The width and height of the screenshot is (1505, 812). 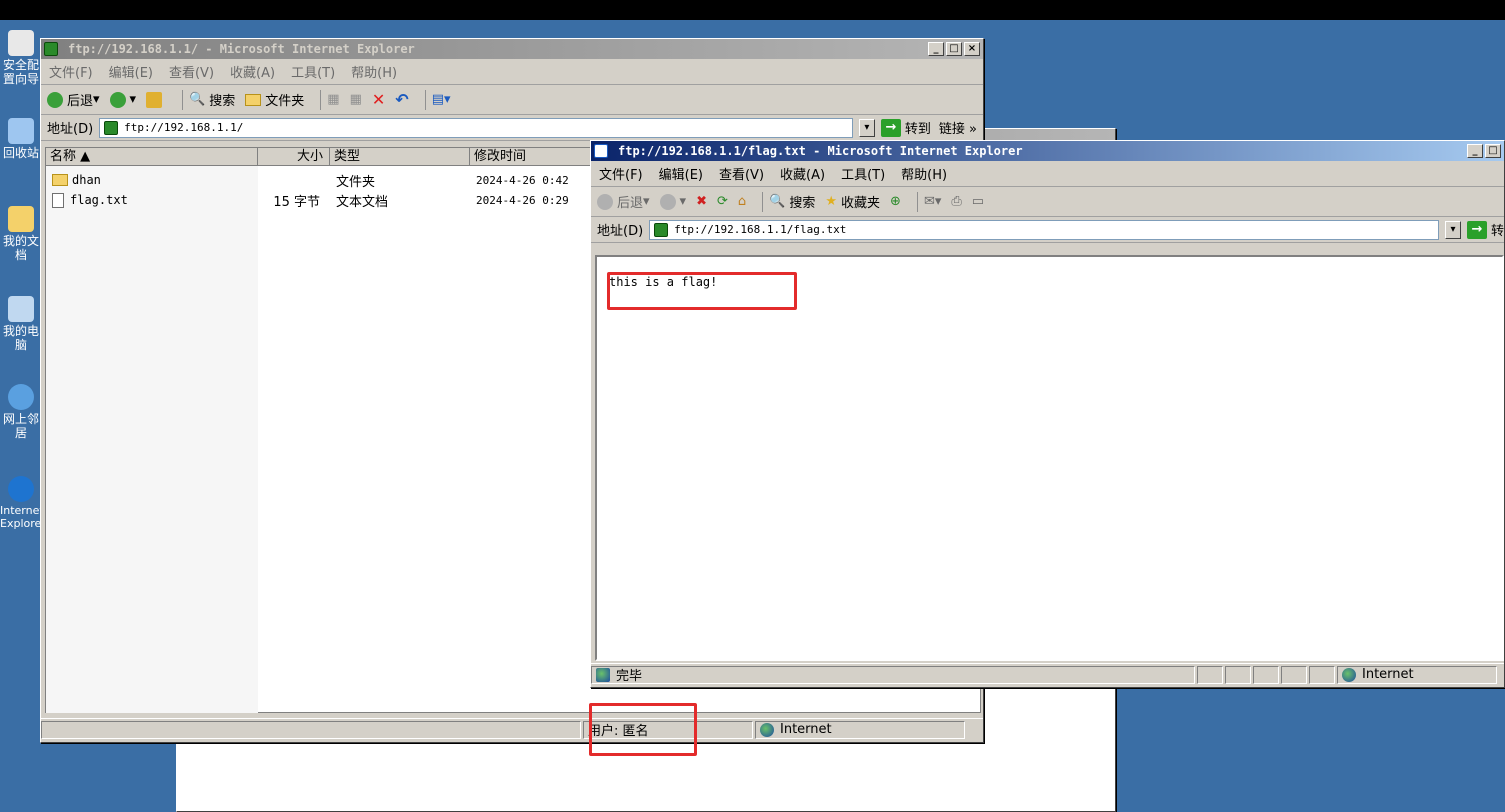 What do you see at coordinates (958, 127) in the screenshot?
I see `links-button: 链接 »` at bounding box center [958, 127].